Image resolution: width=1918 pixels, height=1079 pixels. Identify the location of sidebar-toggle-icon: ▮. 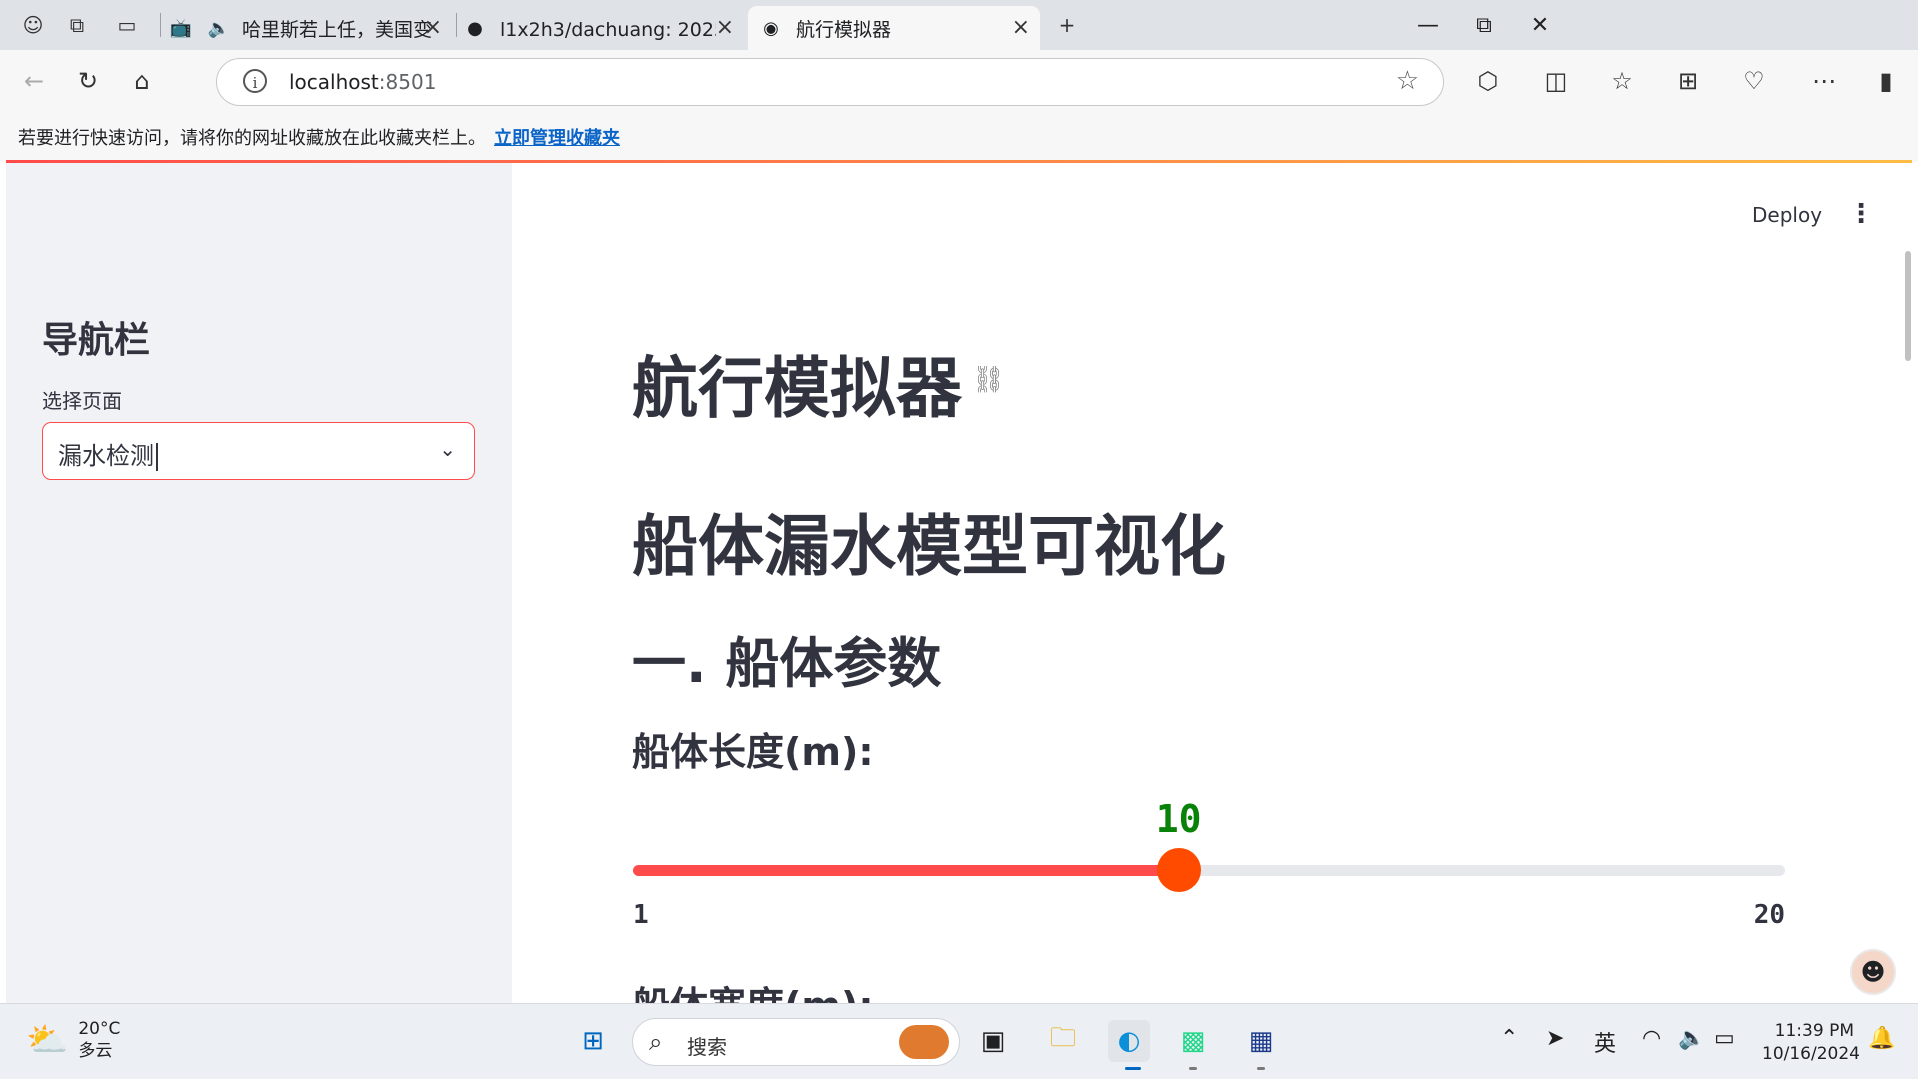
(1886, 81).